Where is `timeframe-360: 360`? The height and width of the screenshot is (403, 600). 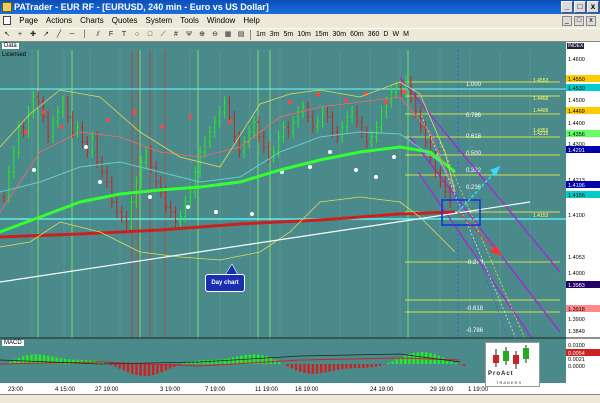
timeframe-360: 360 is located at coordinates (374, 35).